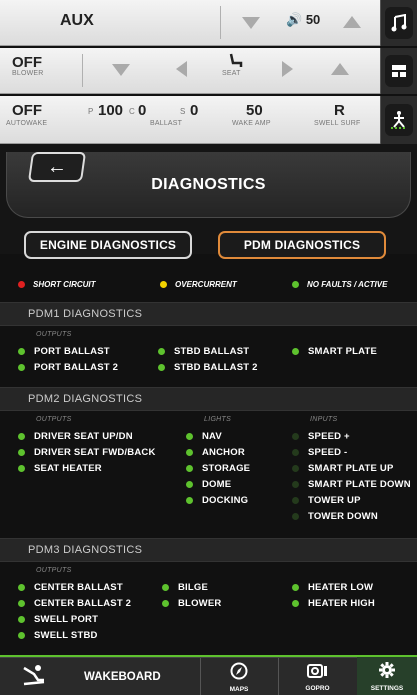 The height and width of the screenshot is (695, 417). Describe the element at coordinates (317, 688) in the screenshot. I see `gopro-label: GOPRO` at that location.